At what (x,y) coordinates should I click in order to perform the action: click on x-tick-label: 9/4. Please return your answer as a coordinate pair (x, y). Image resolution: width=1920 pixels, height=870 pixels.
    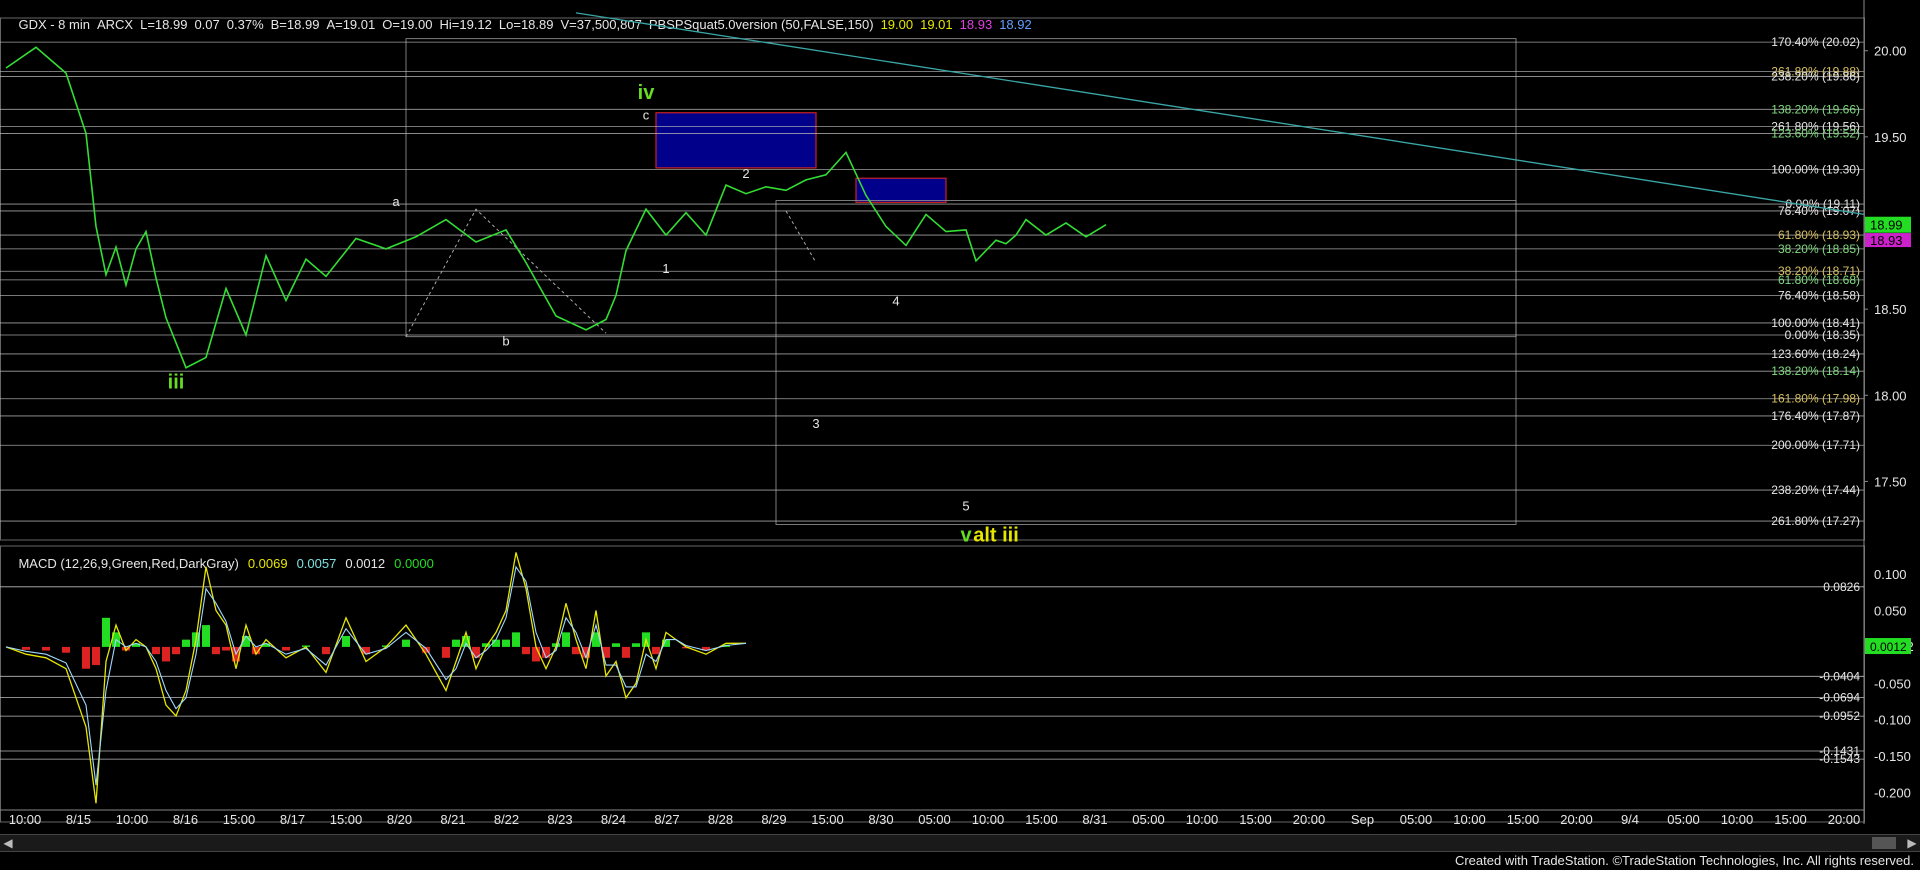
    Looking at the image, I should click on (1630, 819).